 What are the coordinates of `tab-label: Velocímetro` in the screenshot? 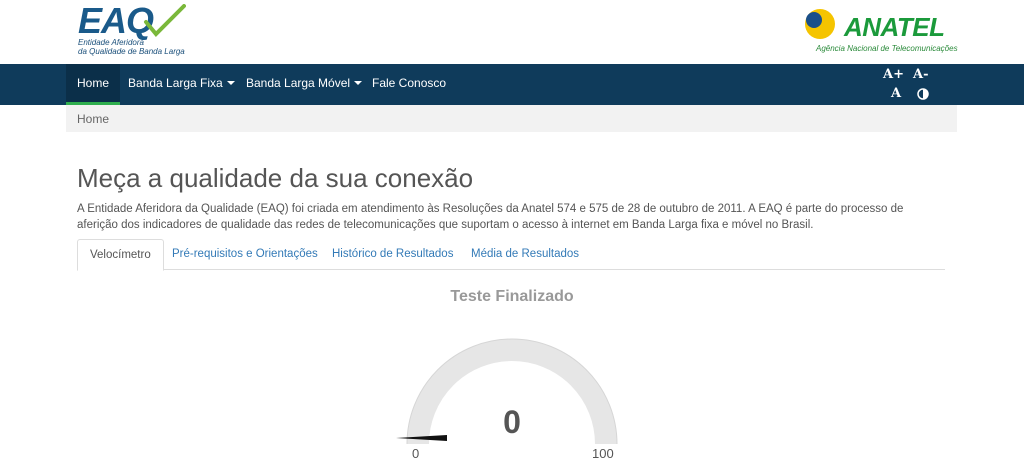 It's located at (120, 255).